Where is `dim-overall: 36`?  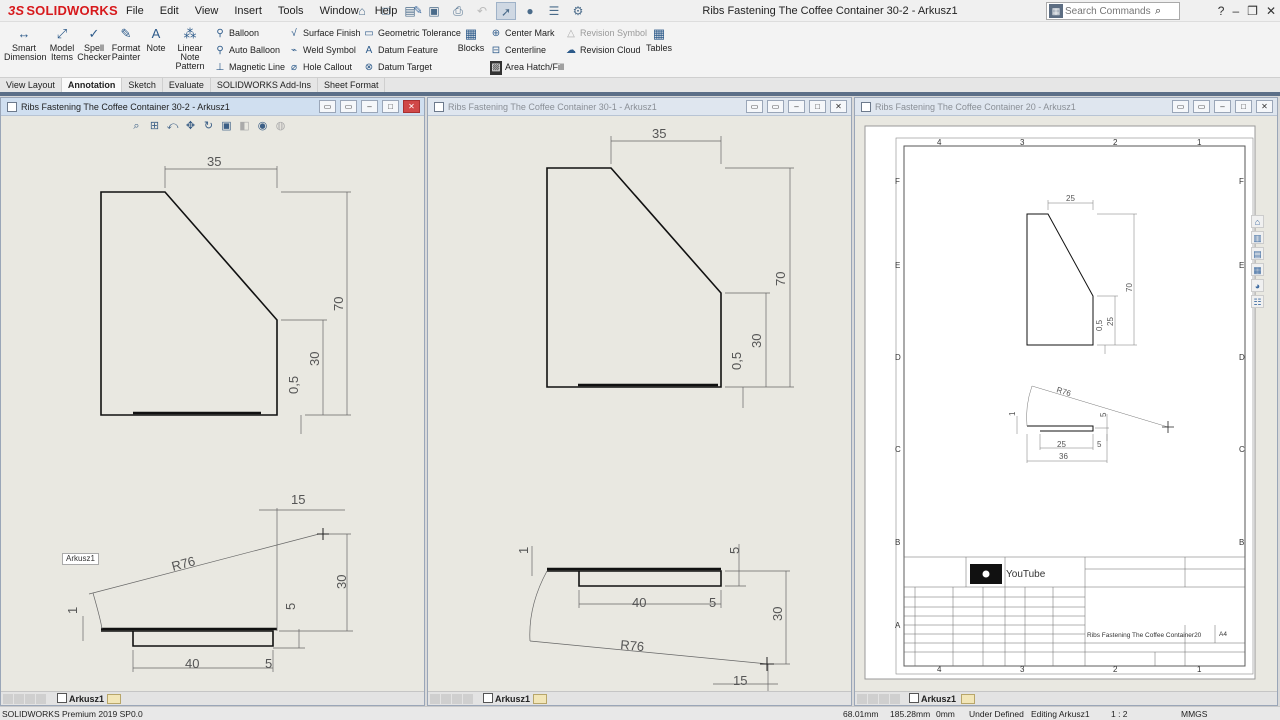
dim-overall: 36 is located at coordinates (1063, 456).